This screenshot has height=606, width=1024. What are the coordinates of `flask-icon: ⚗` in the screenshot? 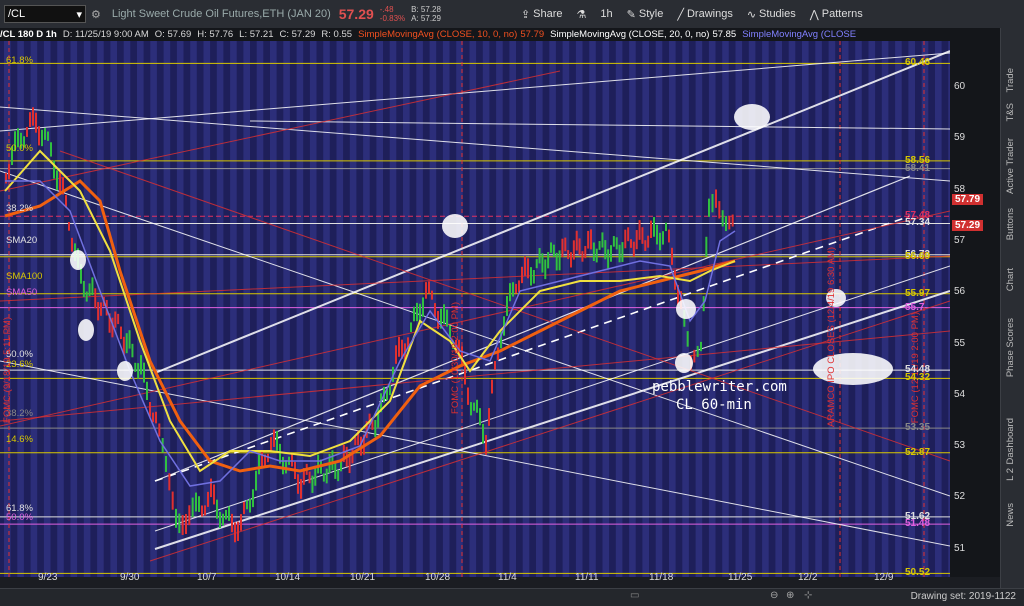 It's located at (582, 14).